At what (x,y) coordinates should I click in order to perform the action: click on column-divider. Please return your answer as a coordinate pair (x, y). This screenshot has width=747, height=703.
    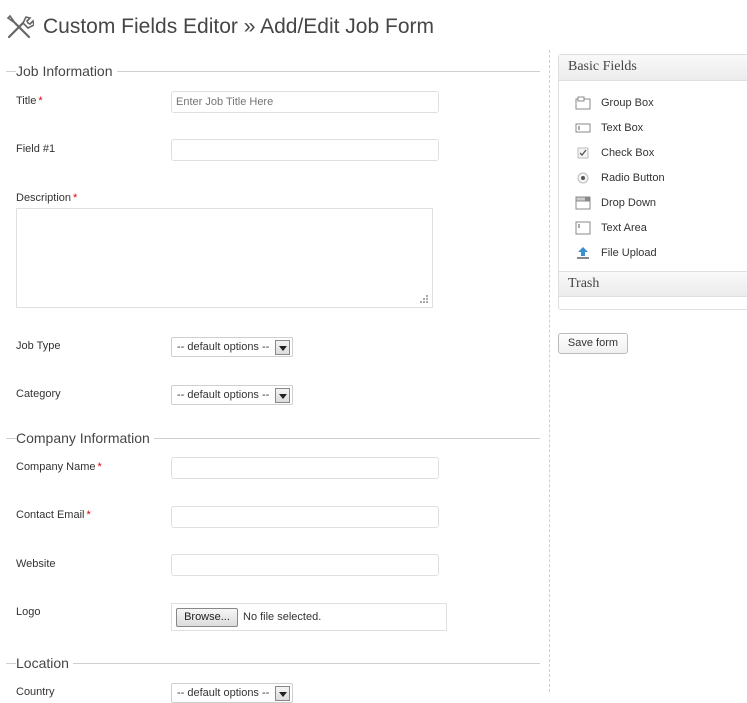
    Looking at the image, I should click on (549, 371).